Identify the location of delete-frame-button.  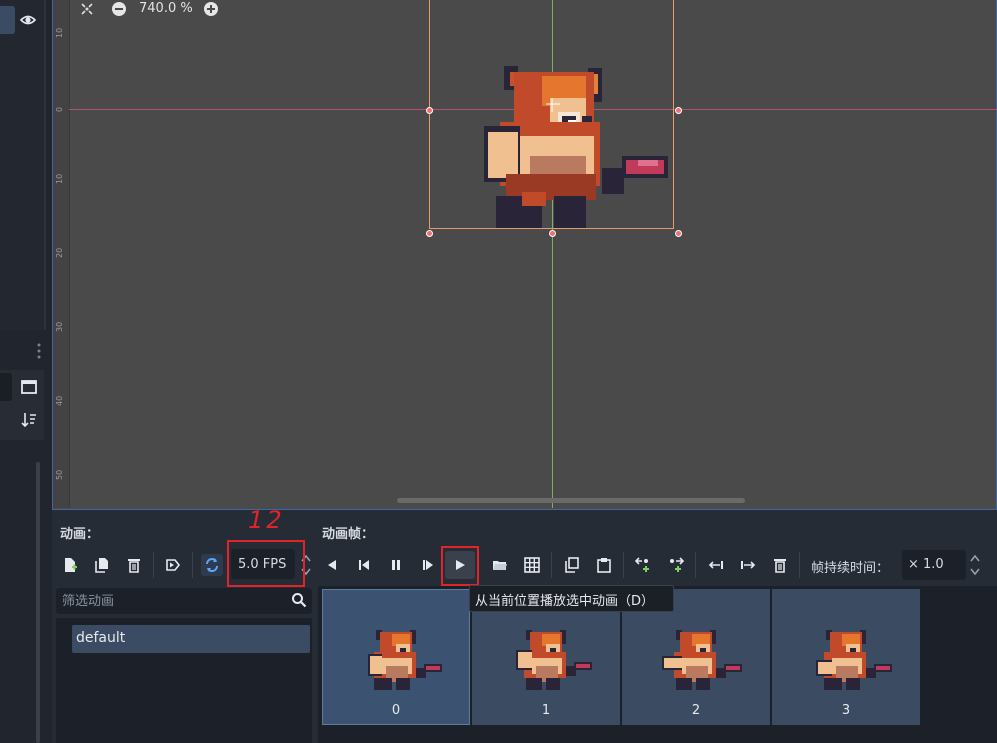
(780, 565).